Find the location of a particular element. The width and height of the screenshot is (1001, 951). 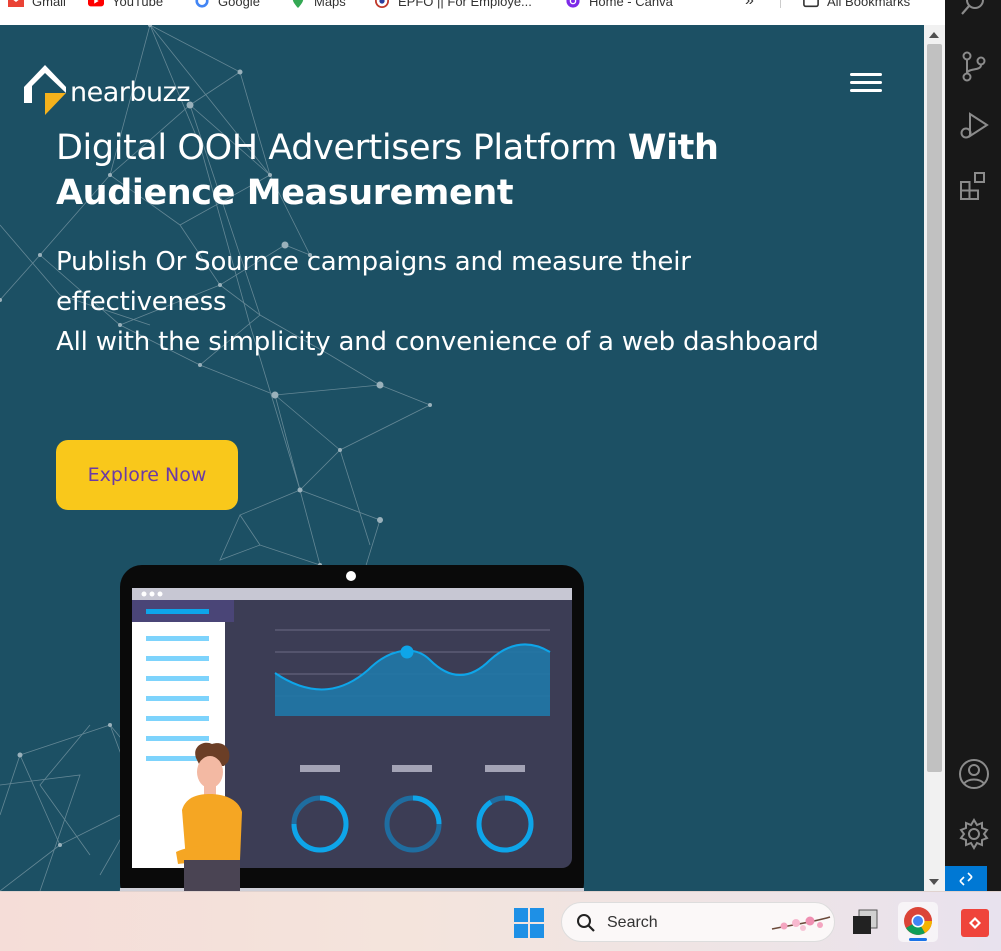

maps-icon is located at coordinates (298, 4).